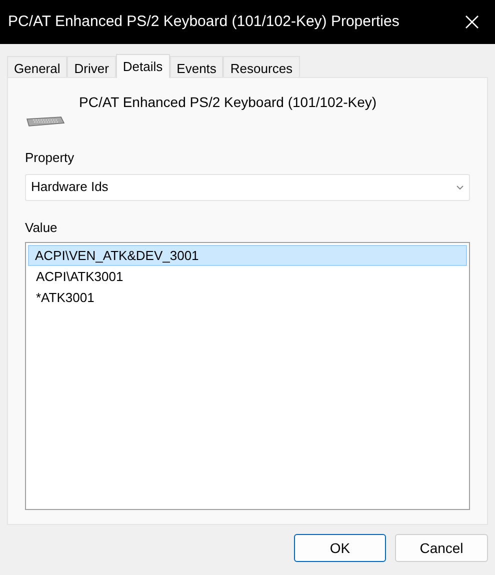 This screenshot has height=575, width=495. What do you see at coordinates (472, 22) in the screenshot?
I see `close-icon` at bounding box center [472, 22].